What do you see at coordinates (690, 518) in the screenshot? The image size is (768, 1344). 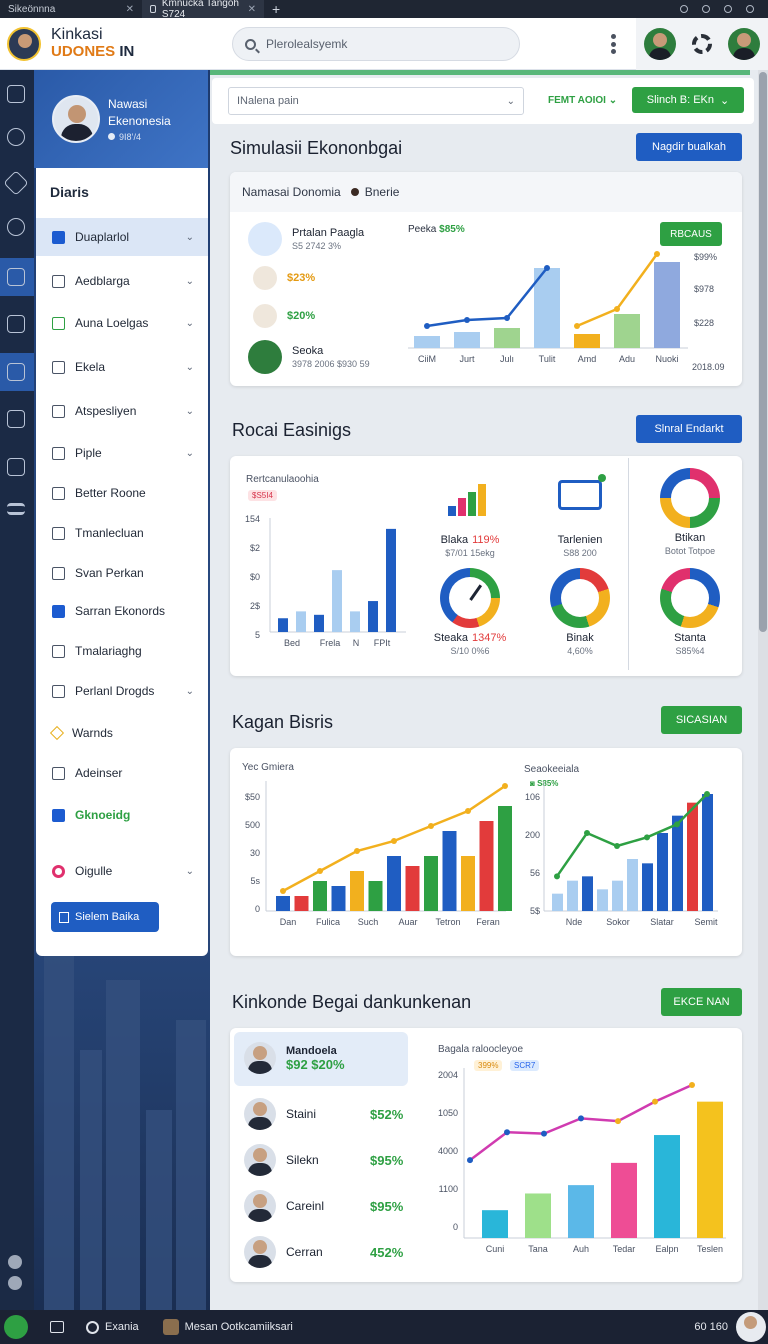 I see `donut-widget-1: Btikan Botot Totpoe` at bounding box center [690, 518].